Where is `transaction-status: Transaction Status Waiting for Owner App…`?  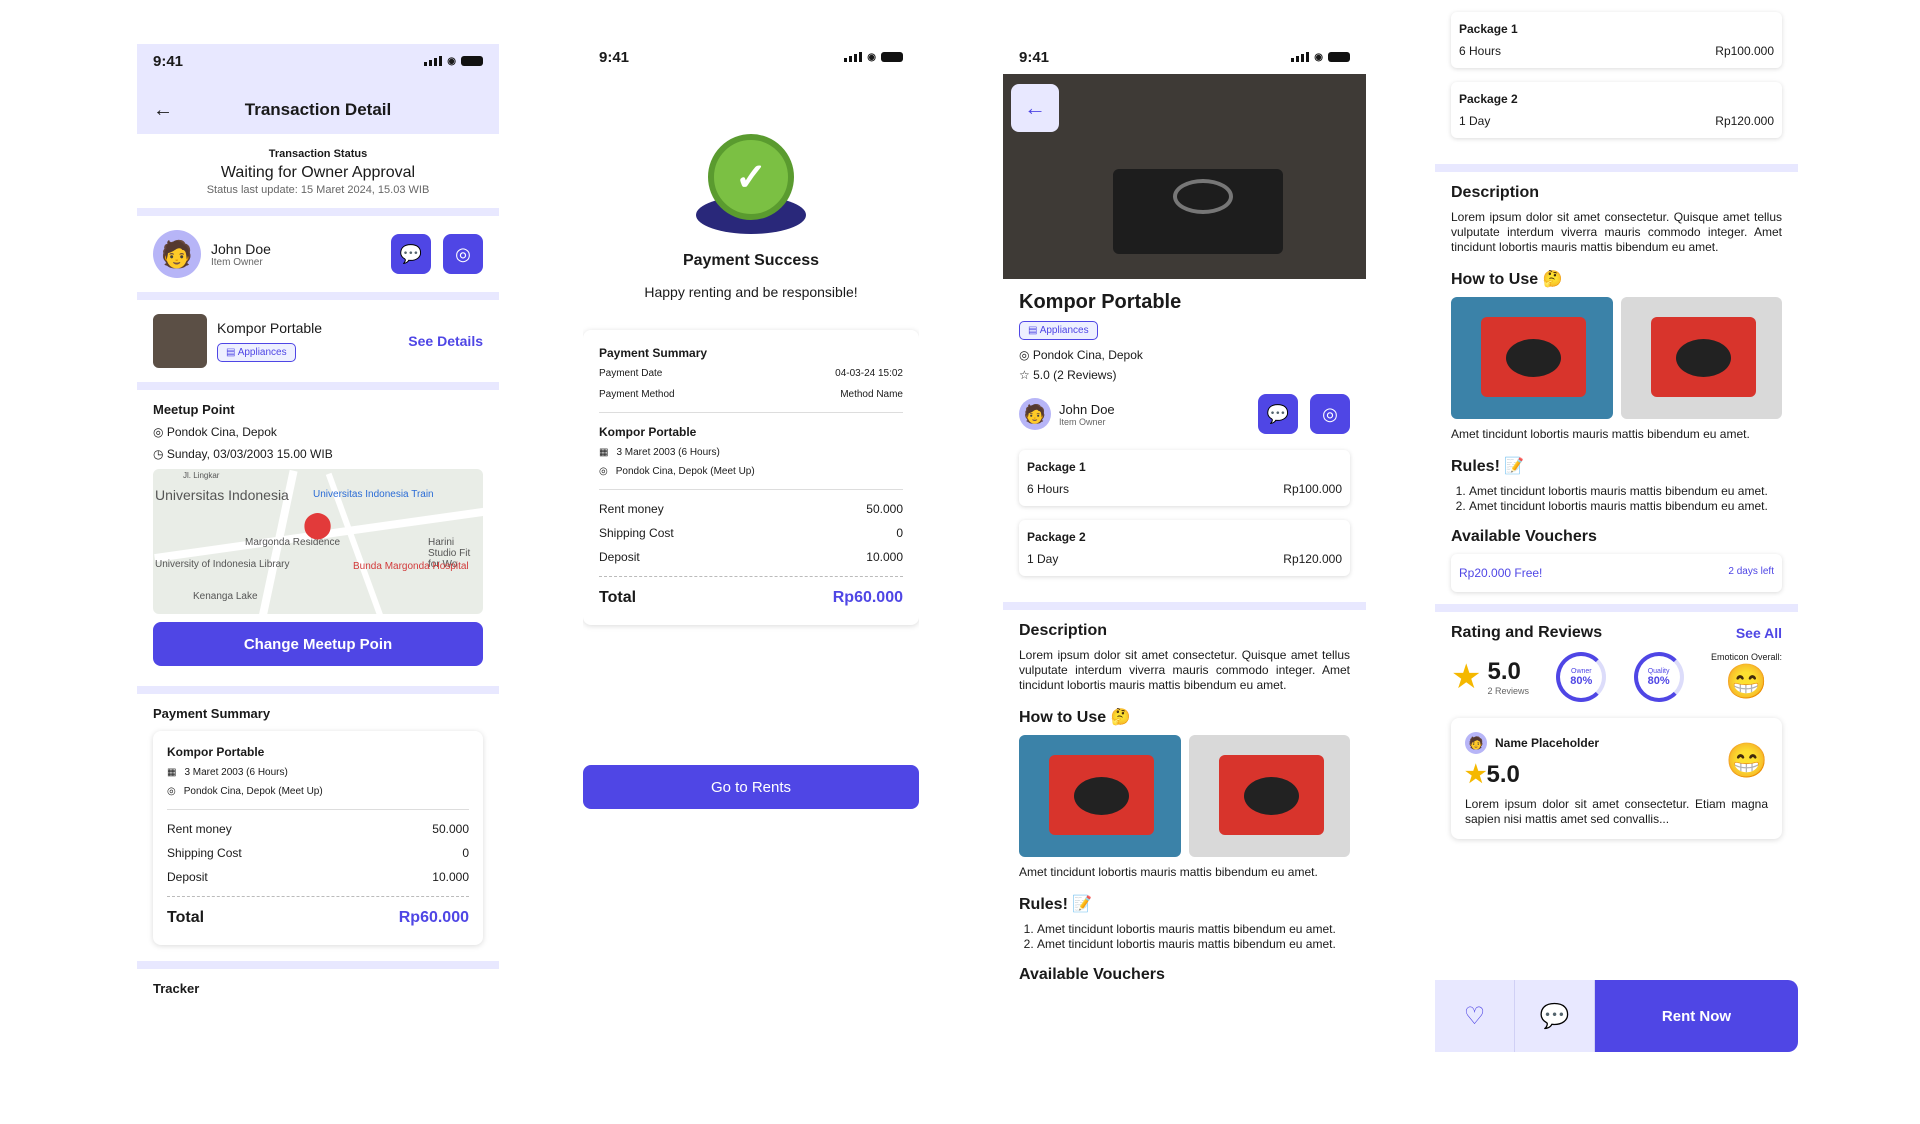
transaction-status: Transaction Status Waiting for Owner App… is located at coordinates (318, 171).